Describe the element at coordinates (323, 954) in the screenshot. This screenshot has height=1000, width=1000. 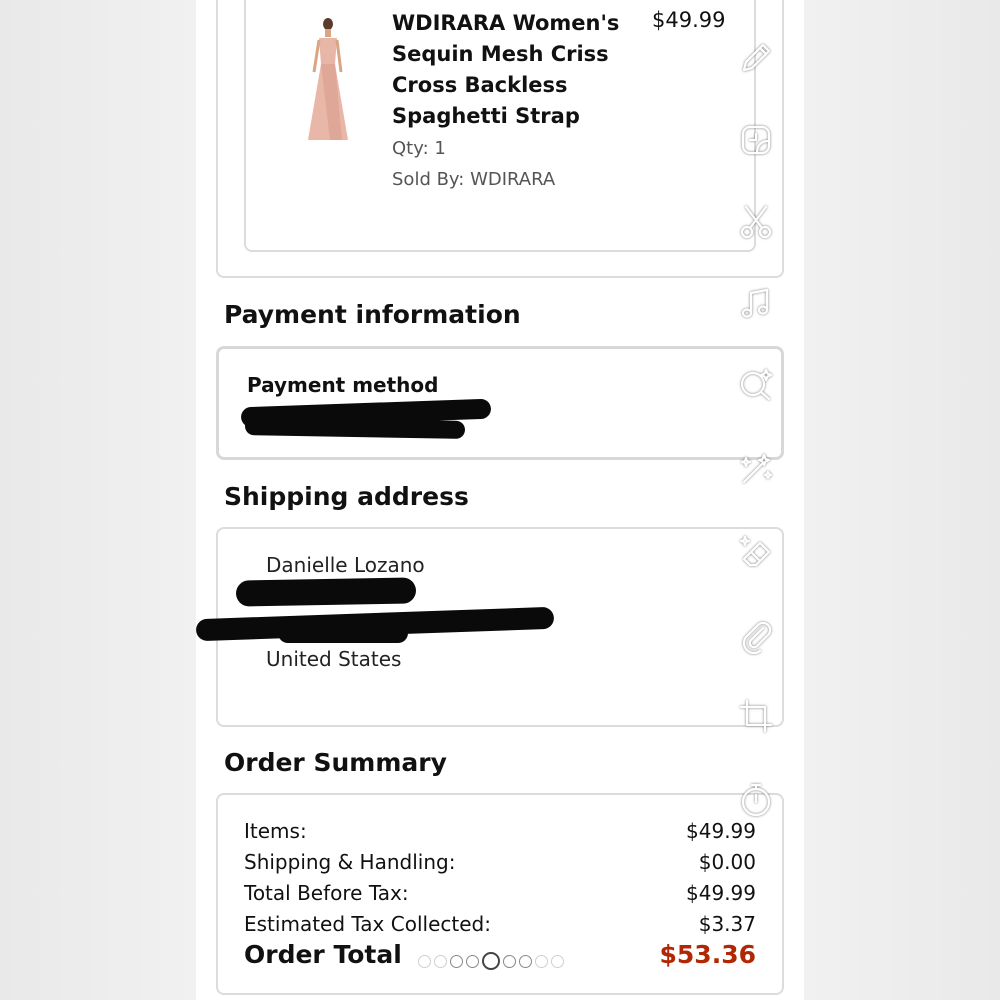
I see `order-total-label: Order Total` at that location.